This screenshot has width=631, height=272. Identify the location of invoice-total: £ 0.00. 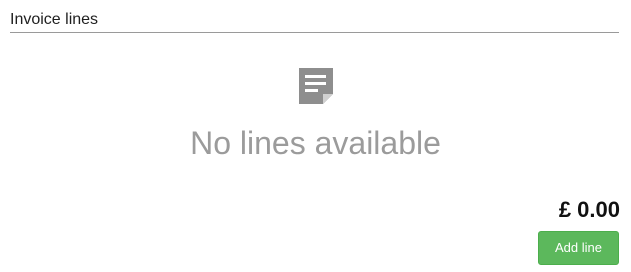
(589, 209).